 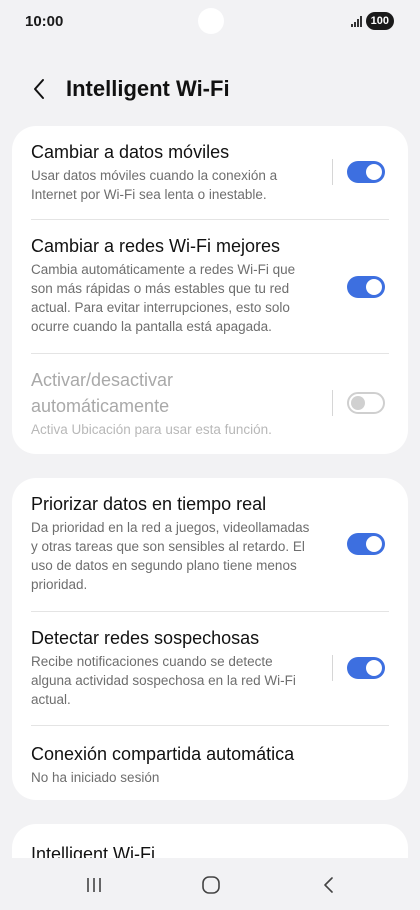 I want to click on camera-cutout, so click(x=211, y=21).